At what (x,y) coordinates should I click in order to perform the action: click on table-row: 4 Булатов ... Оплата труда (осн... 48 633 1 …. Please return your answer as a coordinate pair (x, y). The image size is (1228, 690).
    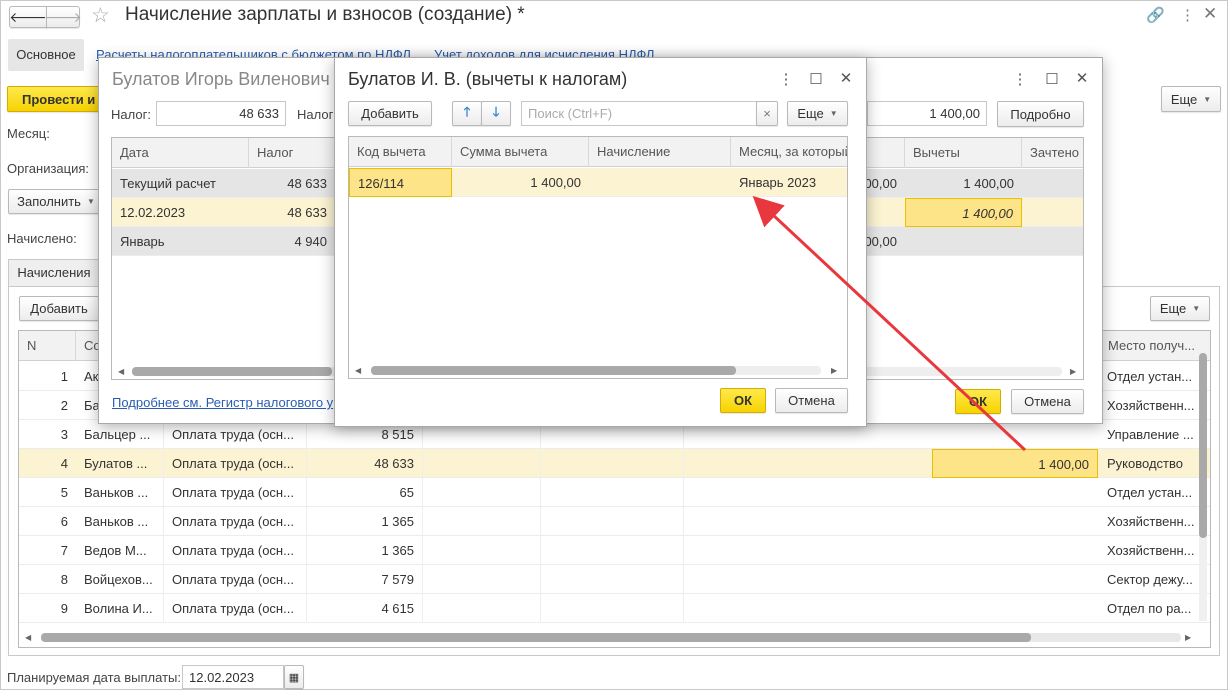
    Looking at the image, I should click on (614, 463).